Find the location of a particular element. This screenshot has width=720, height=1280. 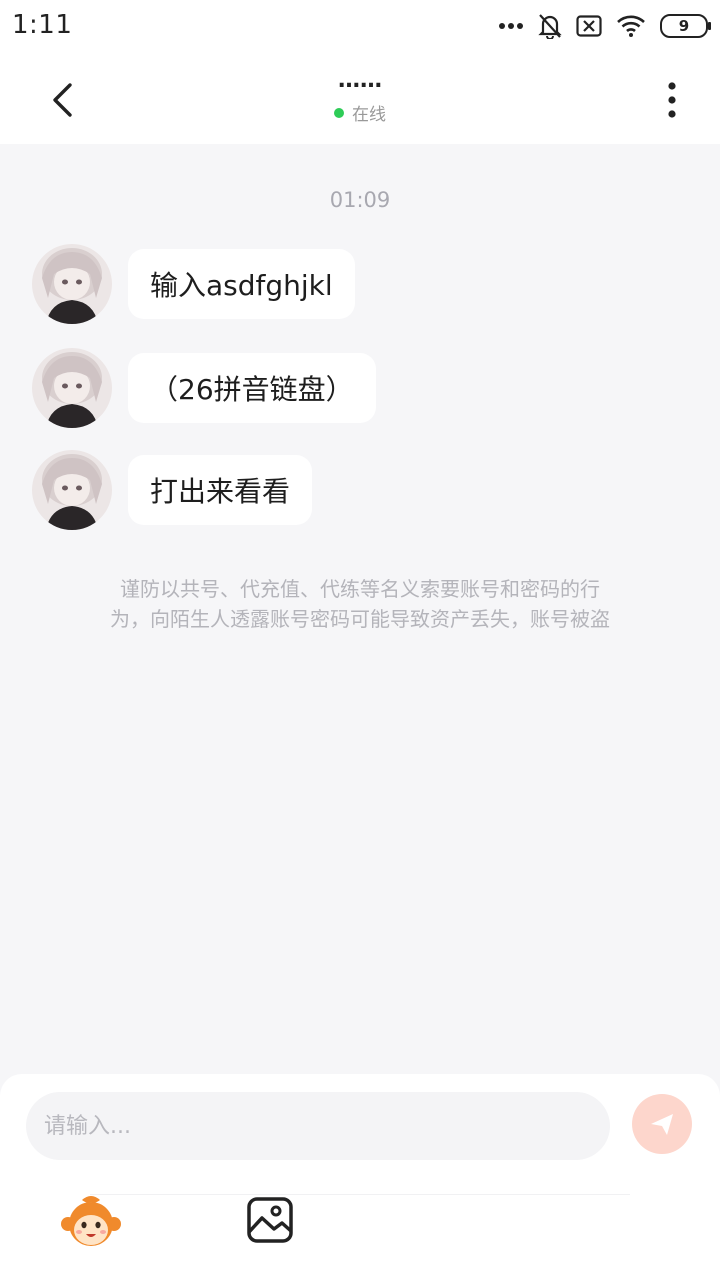

message-row: （26拼音链盘） is located at coordinates (204, 388).